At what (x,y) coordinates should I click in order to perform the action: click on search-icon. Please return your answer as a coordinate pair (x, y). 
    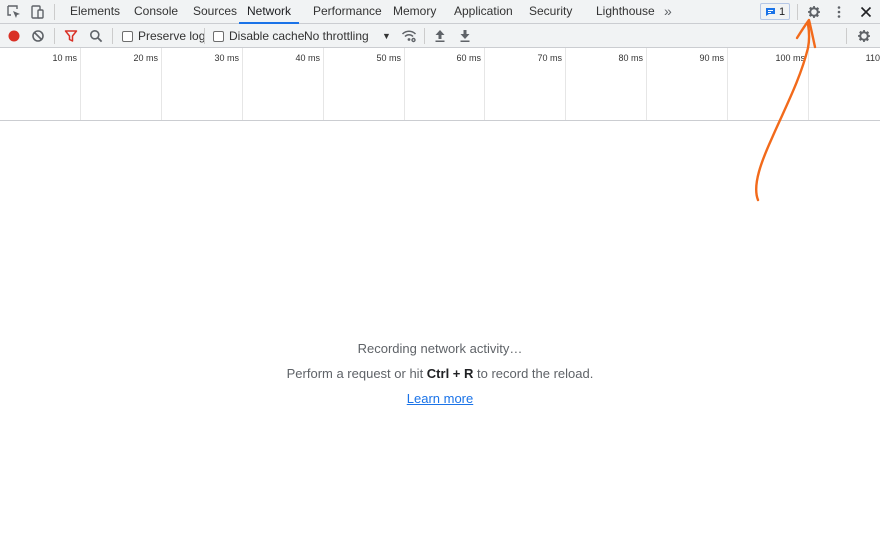
    Looking at the image, I should click on (96, 36).